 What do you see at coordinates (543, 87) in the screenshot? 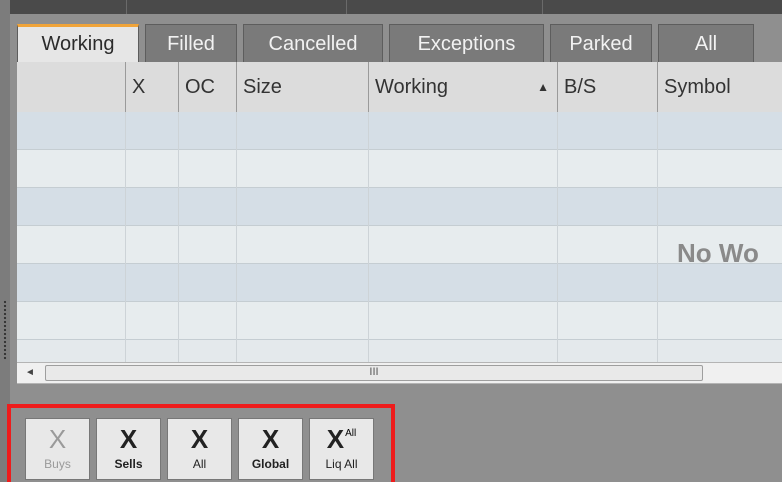
I see `sort-ascending-icon: ▲` at bounding box center [543, 87].